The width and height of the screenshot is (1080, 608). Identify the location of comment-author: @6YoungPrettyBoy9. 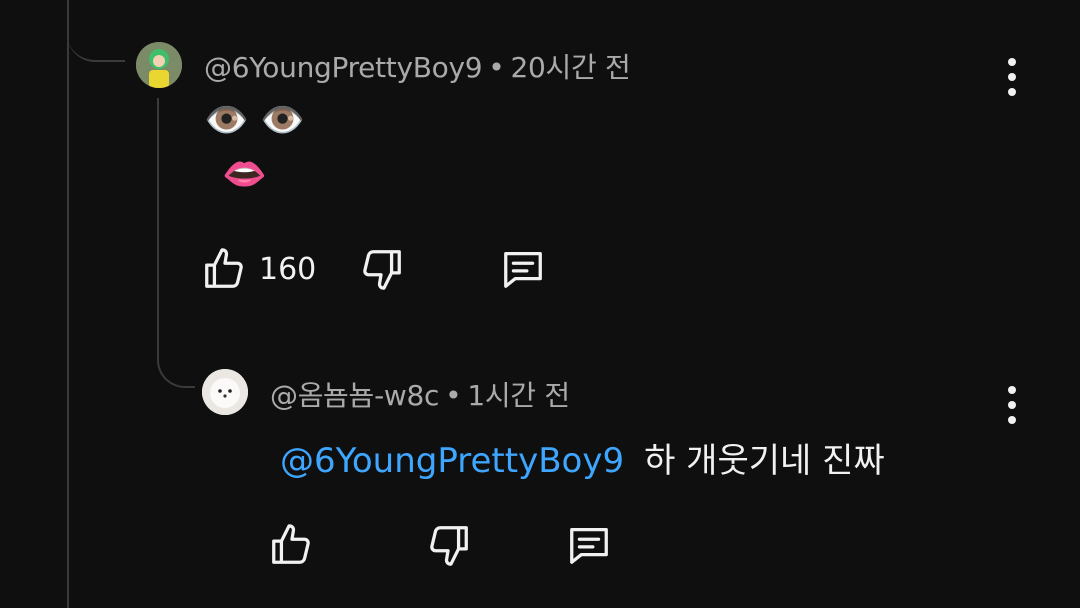
(343, 67).